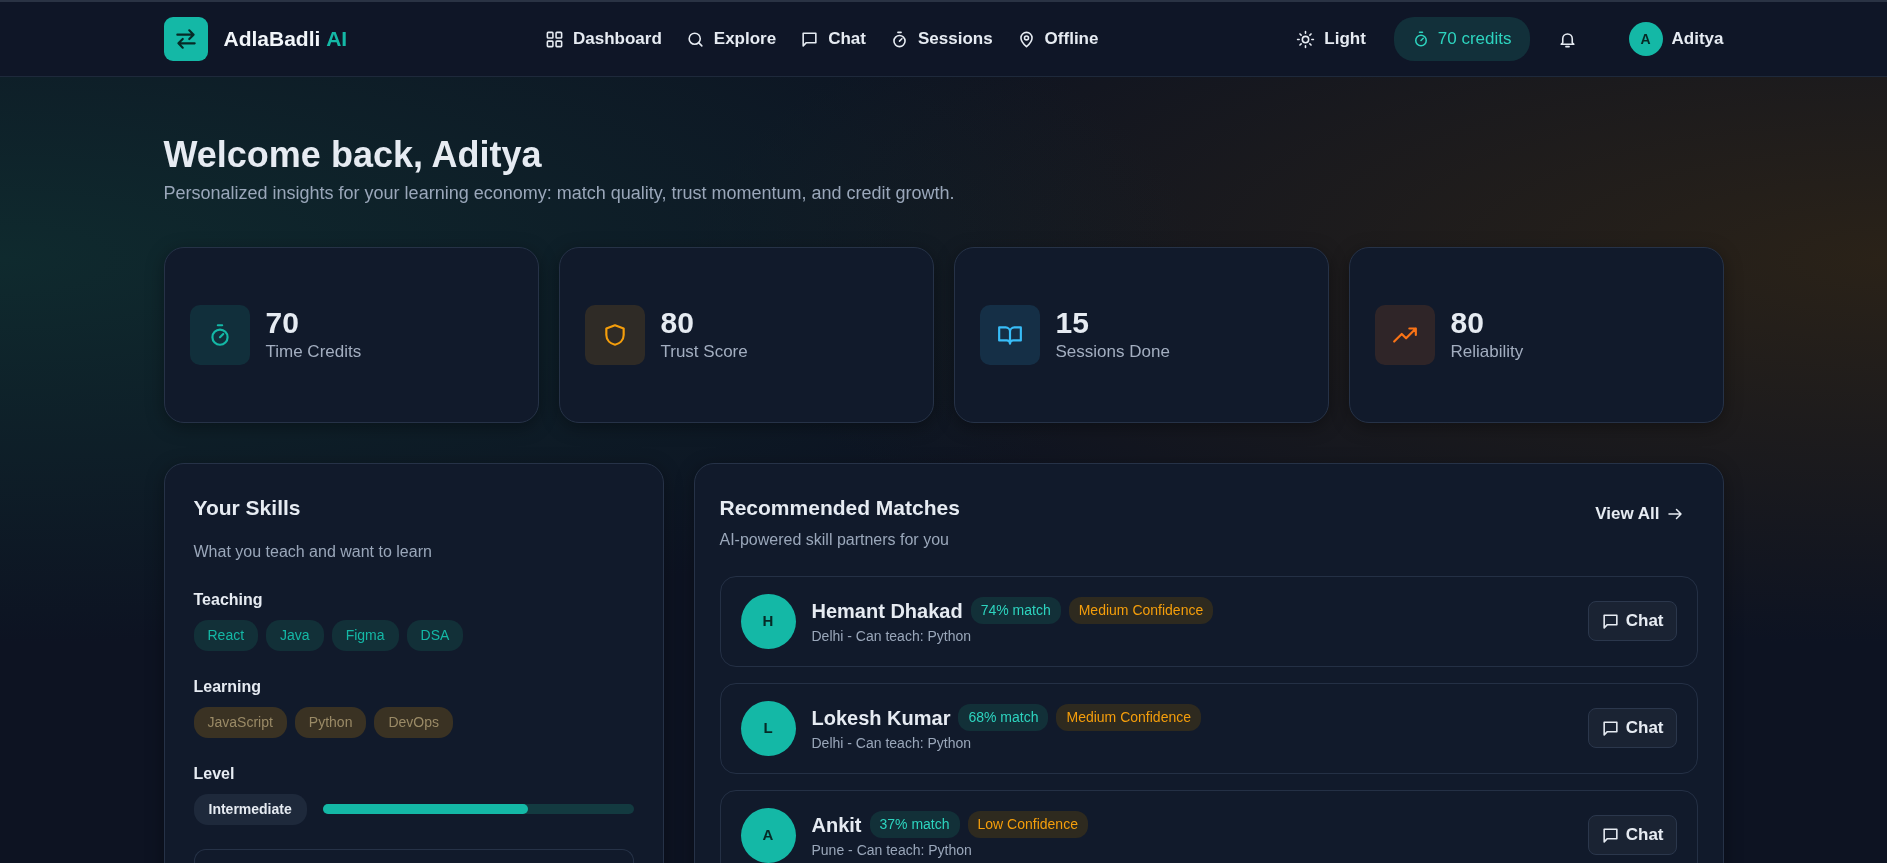  Describe the element at coordinates (603, 39) in the screenshot. I see `nav-link: Dashboard` at that location.